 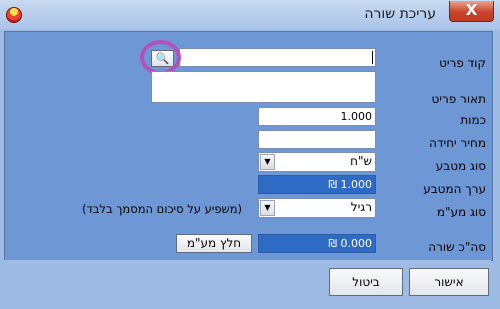 I want to click on app-logo-icon, so click(x=14, y=15).